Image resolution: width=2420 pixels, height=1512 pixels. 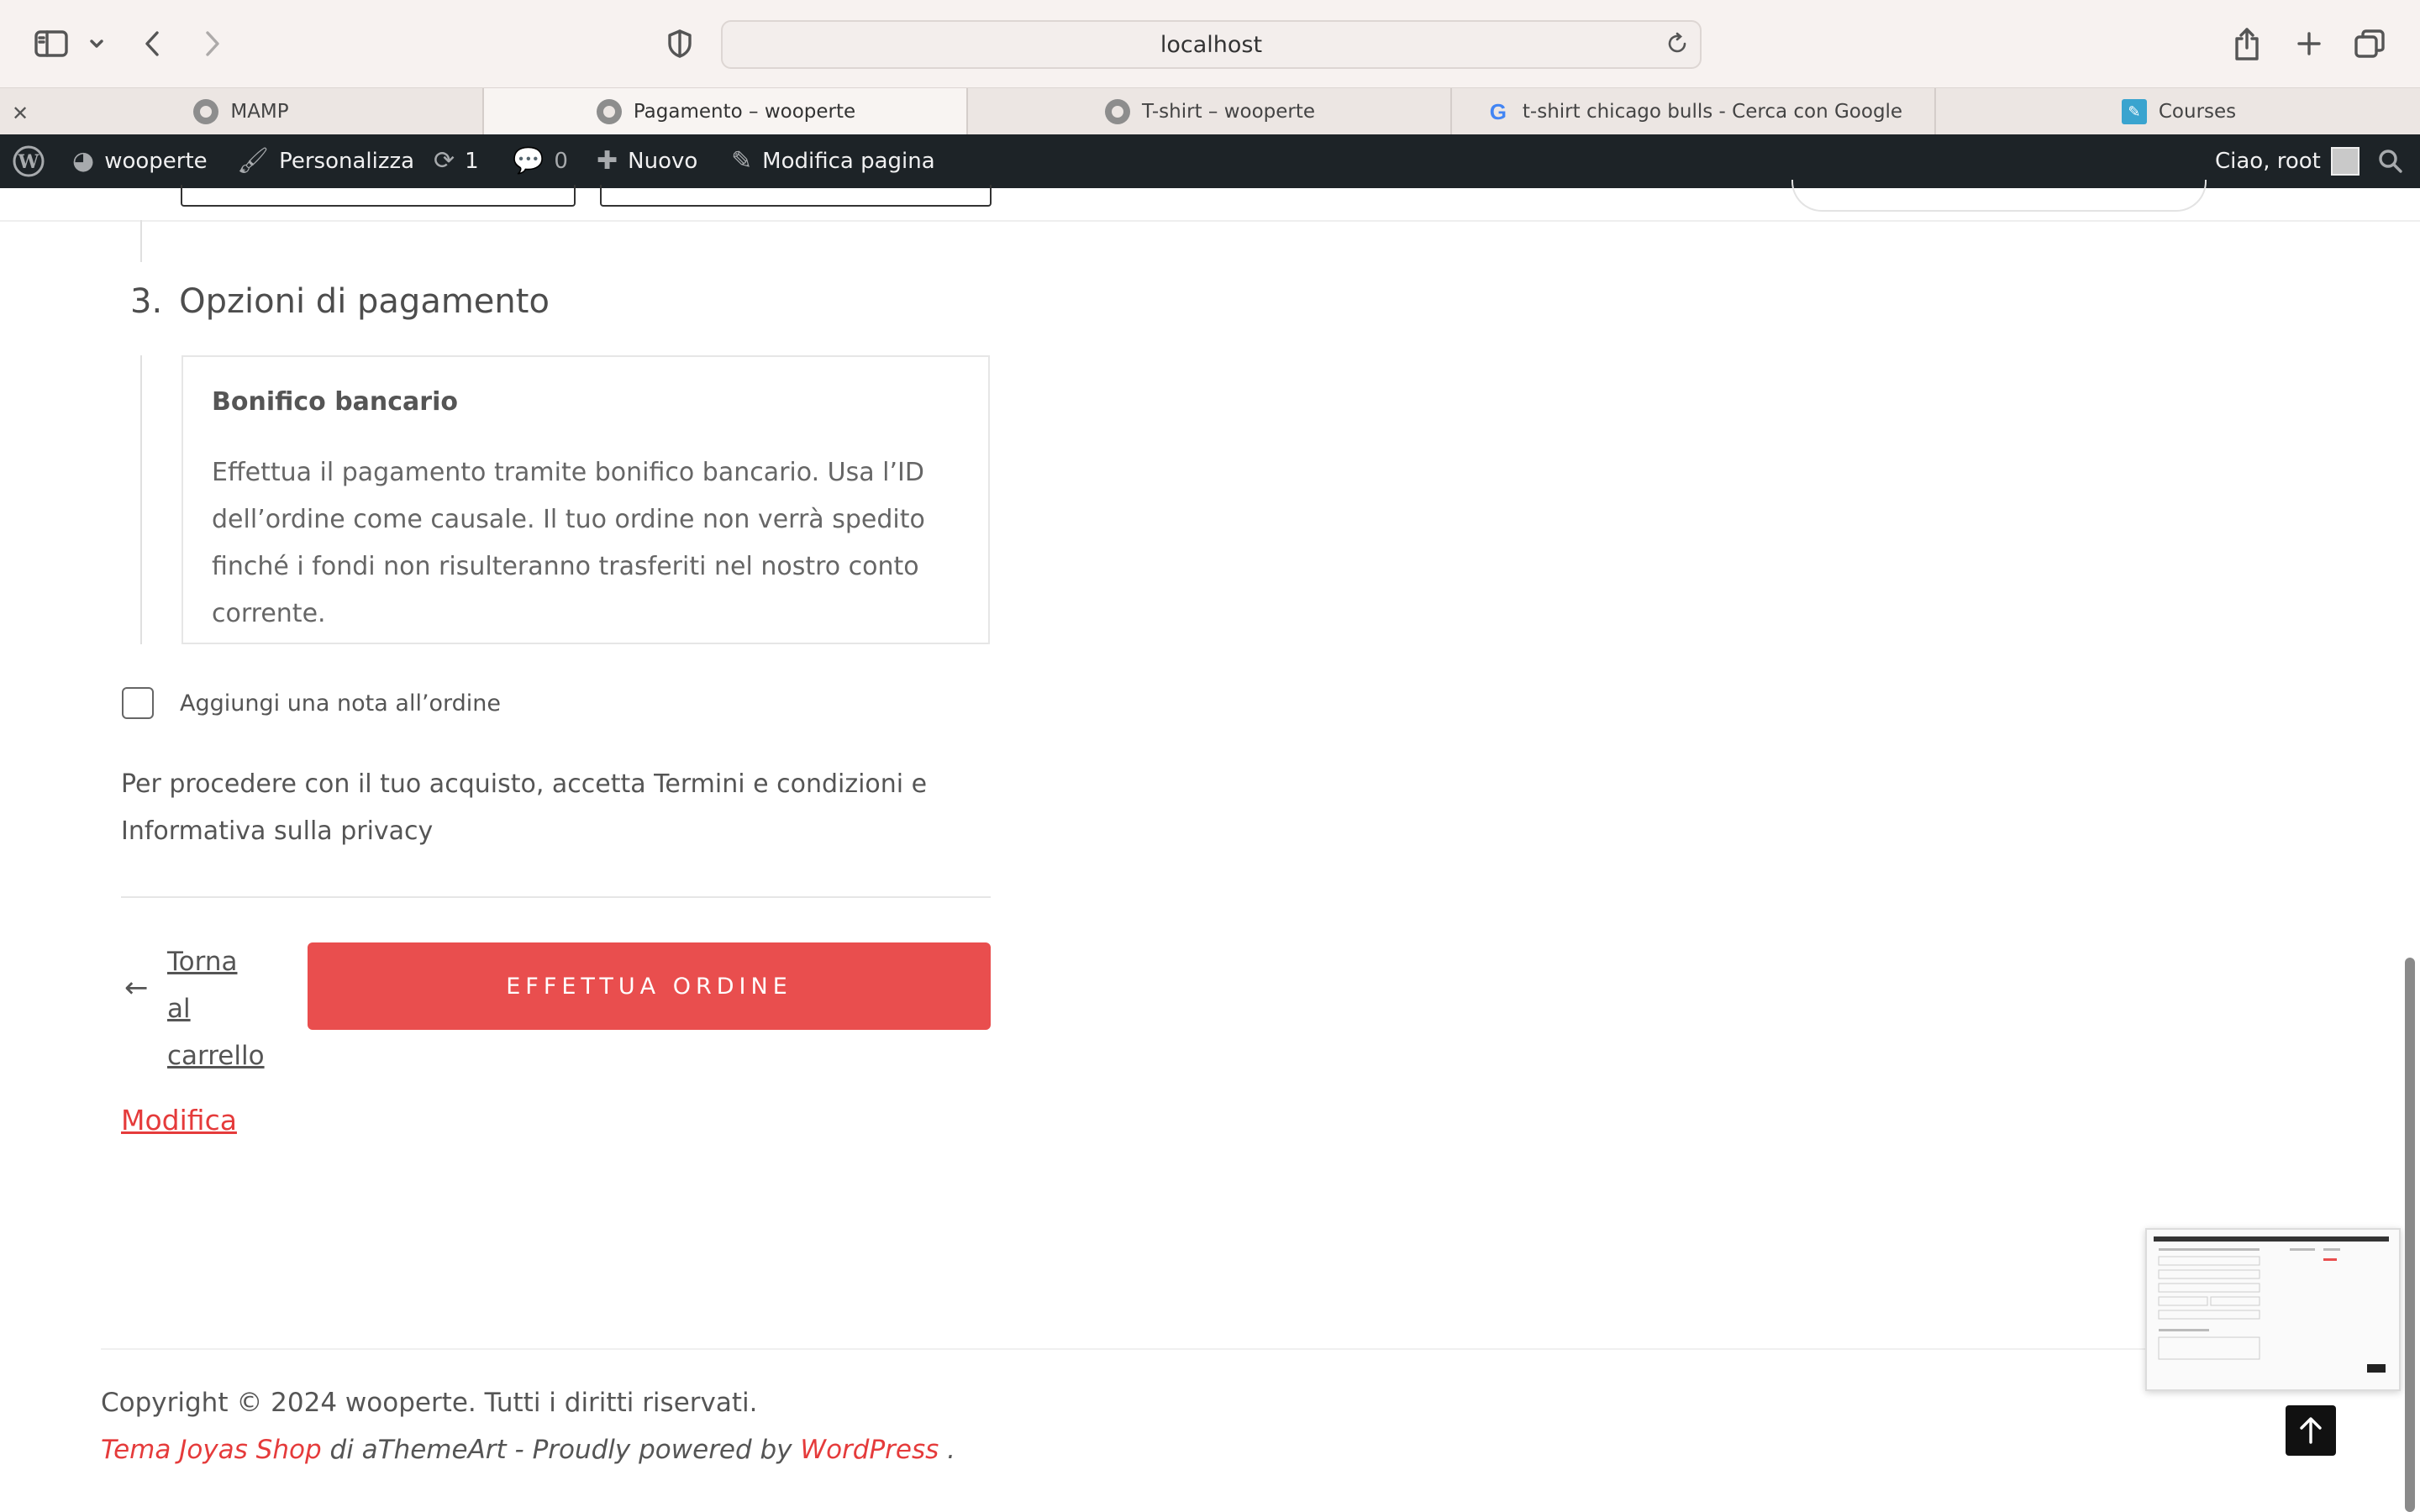 I want to click on customize-link: 🖌 Personalizza, so click(x=325, y=161).